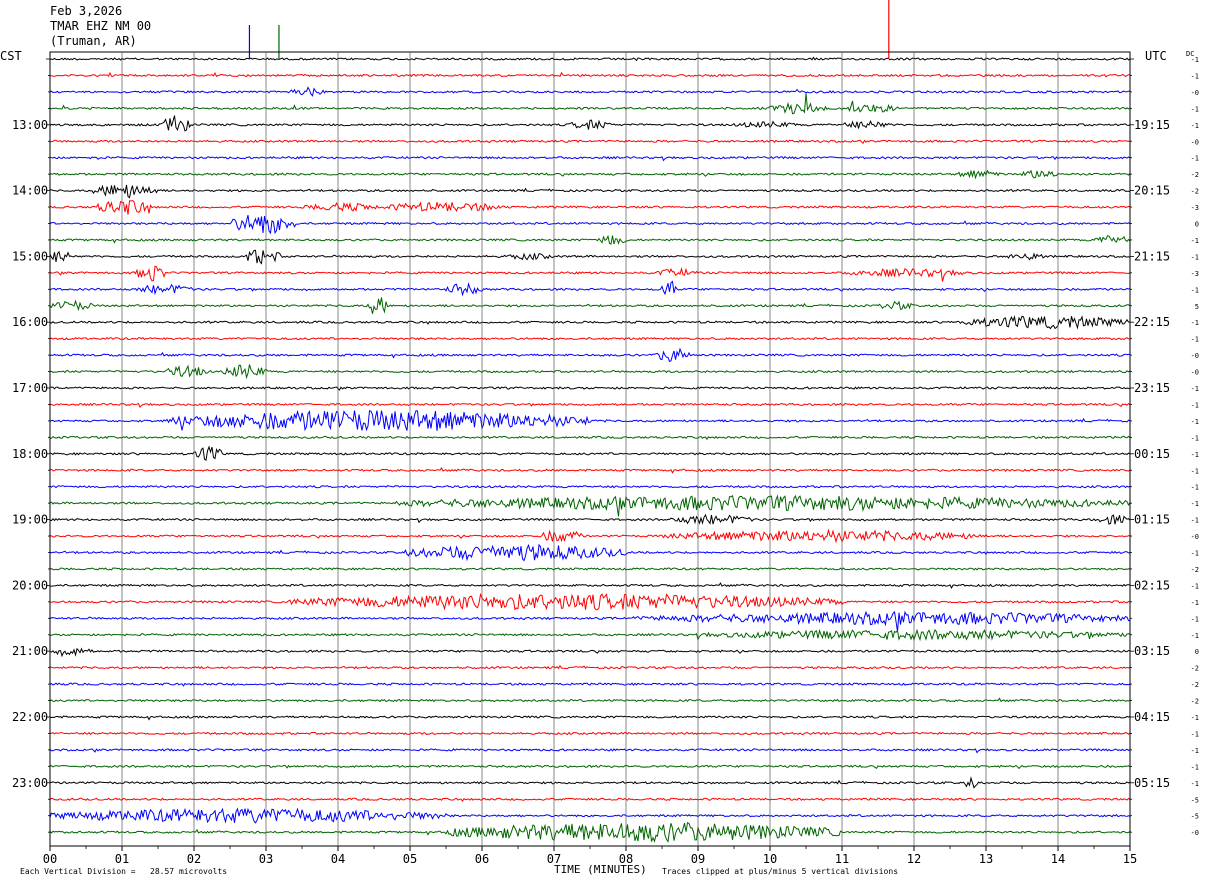 This screenshot has width=1210, height=886. What do you see at coordinates (1195, 734) in the screenshot?
I see `dc-offset-41: -1` at bounding box center [1195, 734].